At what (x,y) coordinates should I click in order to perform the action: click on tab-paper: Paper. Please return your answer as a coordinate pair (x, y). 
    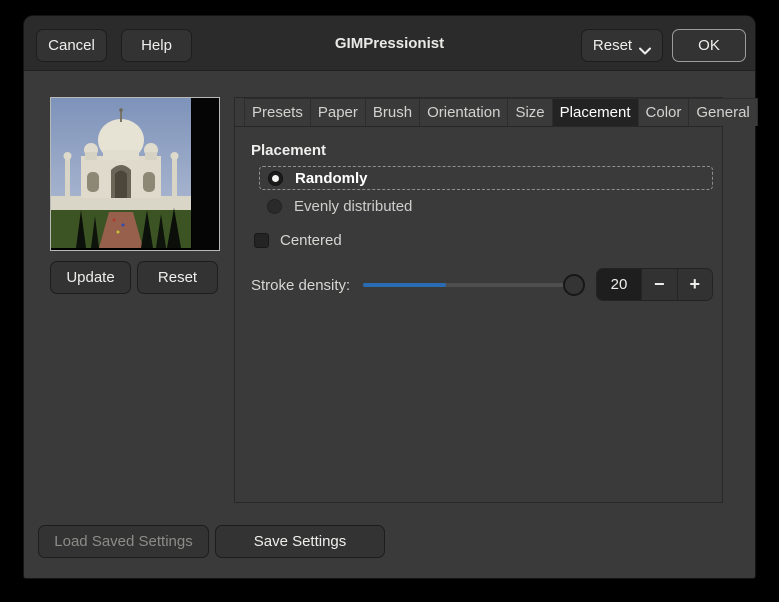
    Looking at the image, I should click on (337, 112).